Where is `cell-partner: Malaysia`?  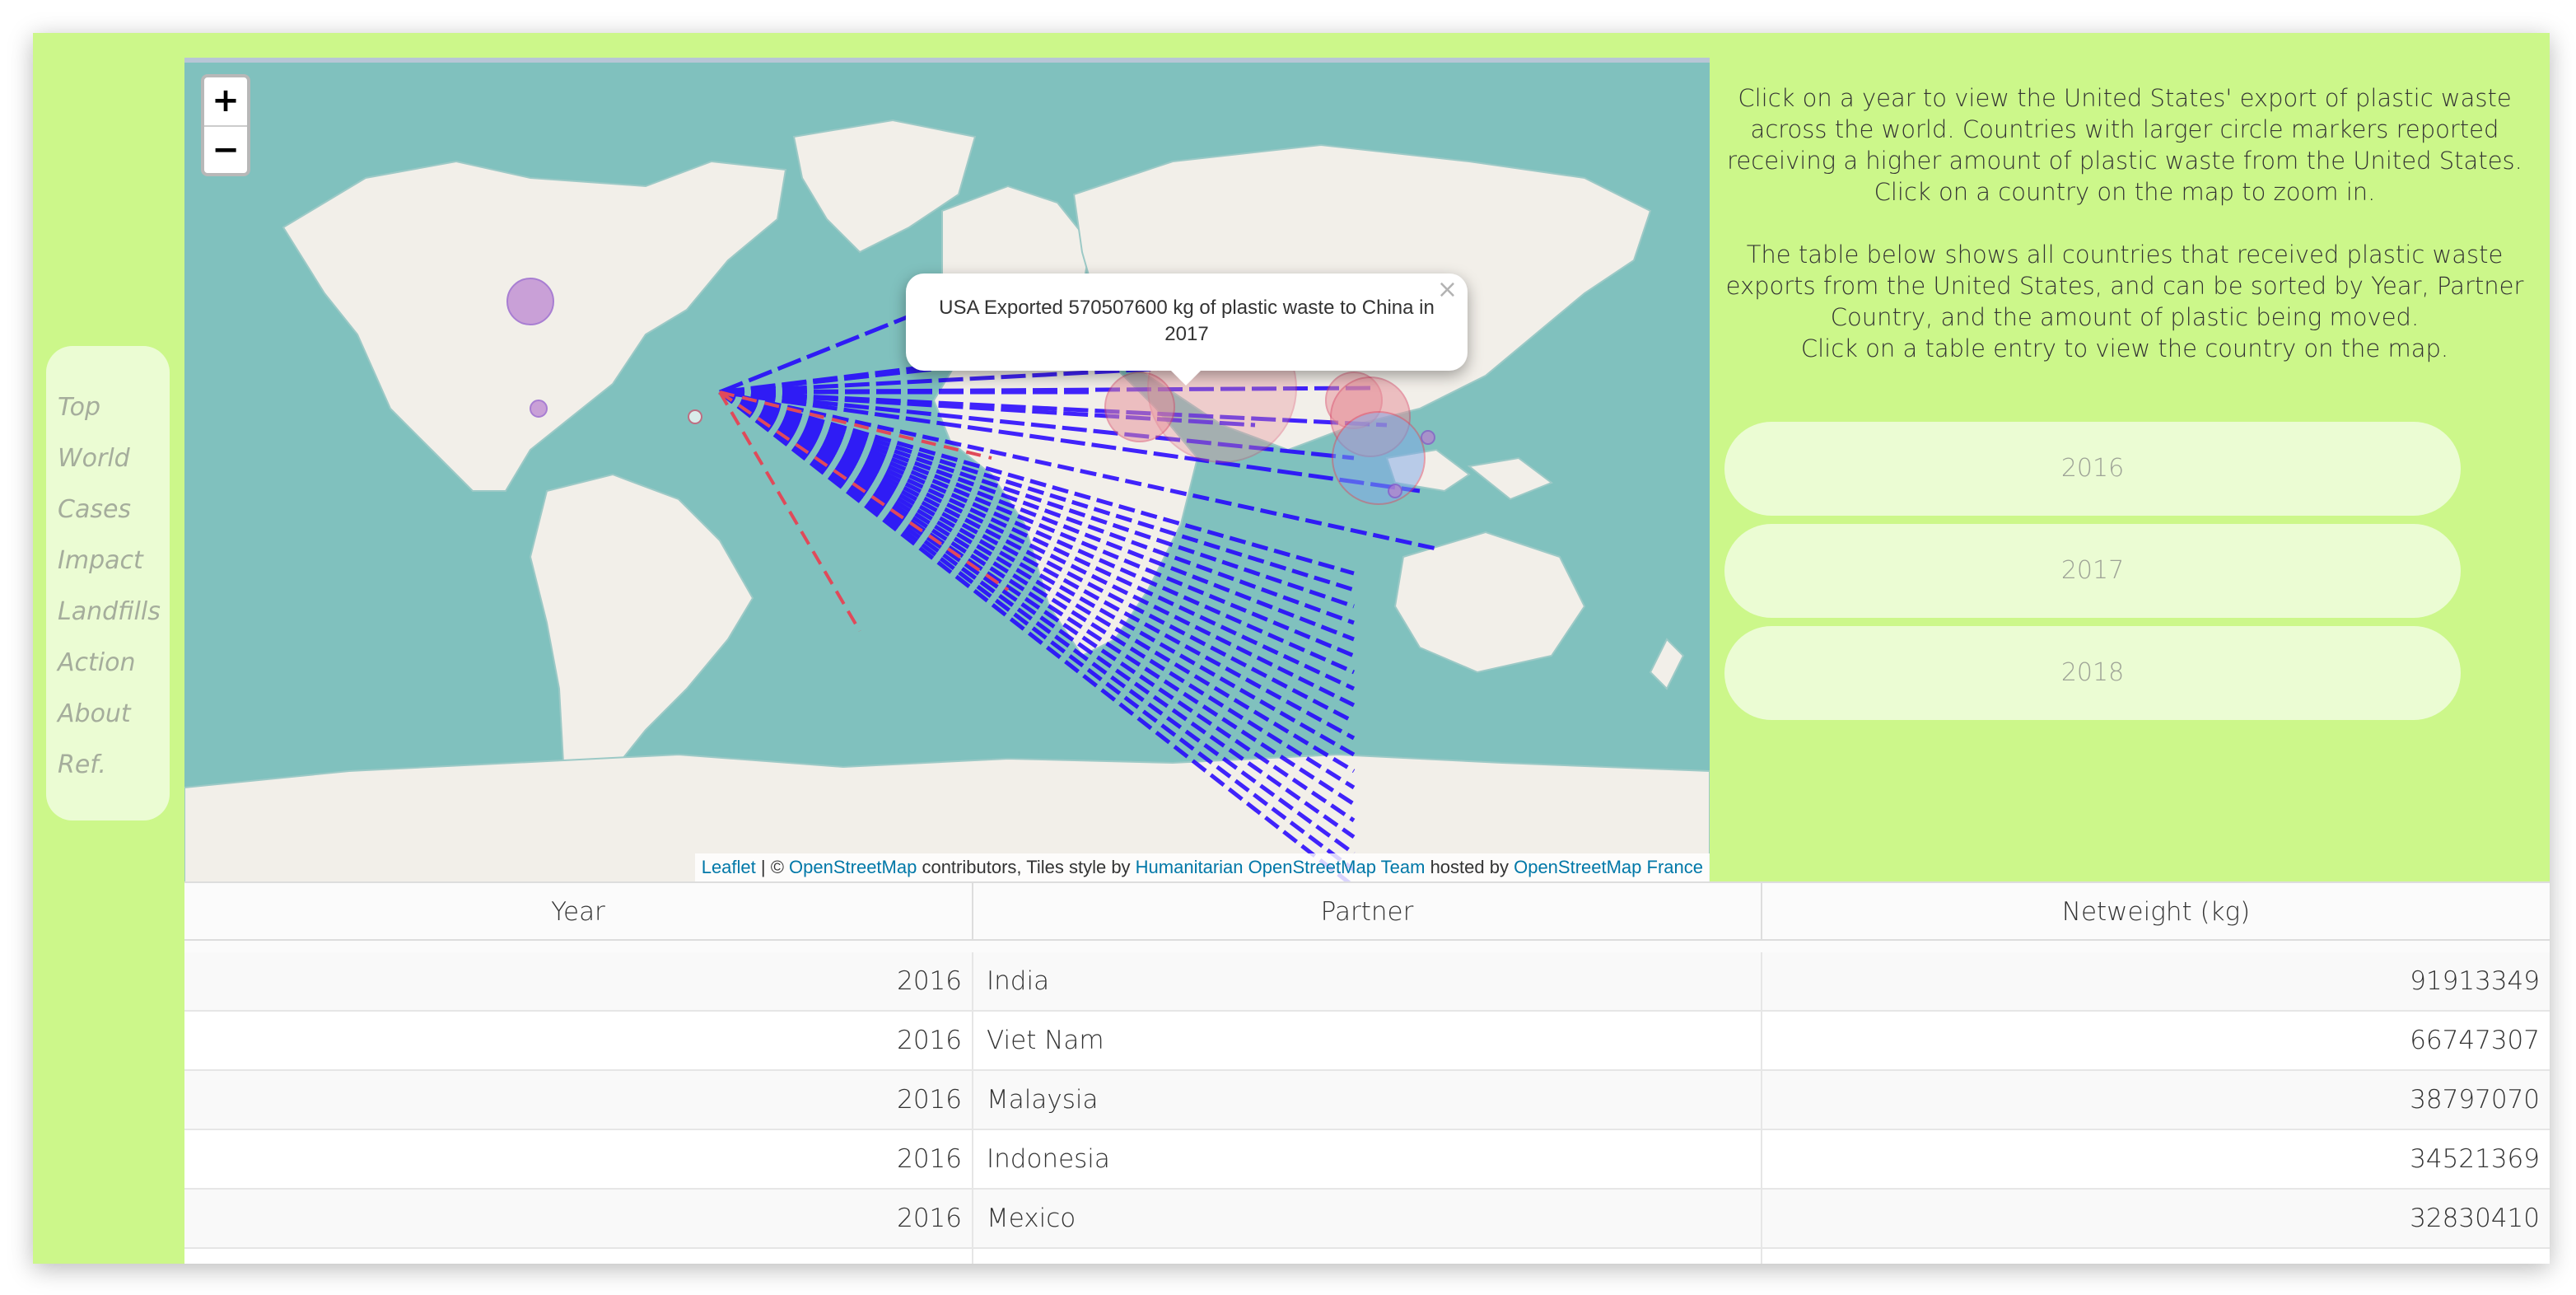 cell-partner: Malaysia is located at coordinates (1367, 1100).